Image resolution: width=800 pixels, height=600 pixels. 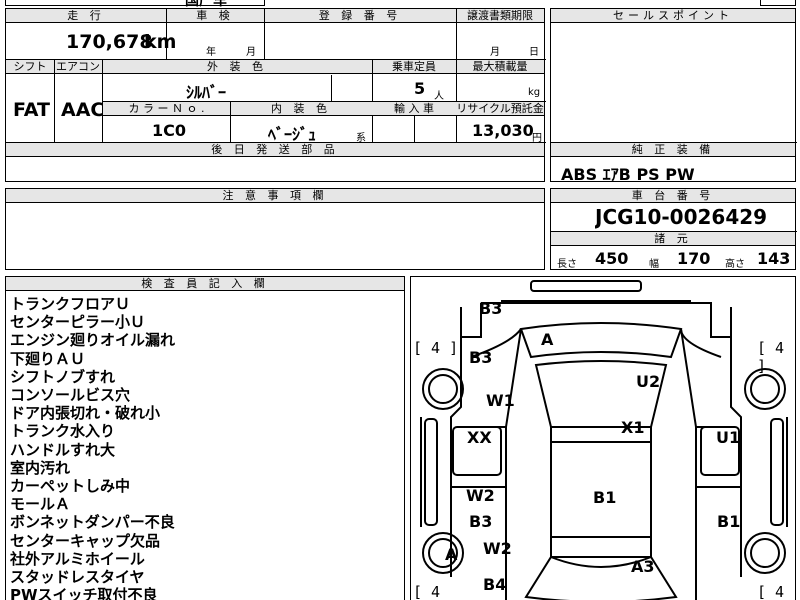 What do you see at coordinates (481, 357) in the screenshot?
I see `mark-rear-left-quarter: B3` at bounding box center [481, 357].